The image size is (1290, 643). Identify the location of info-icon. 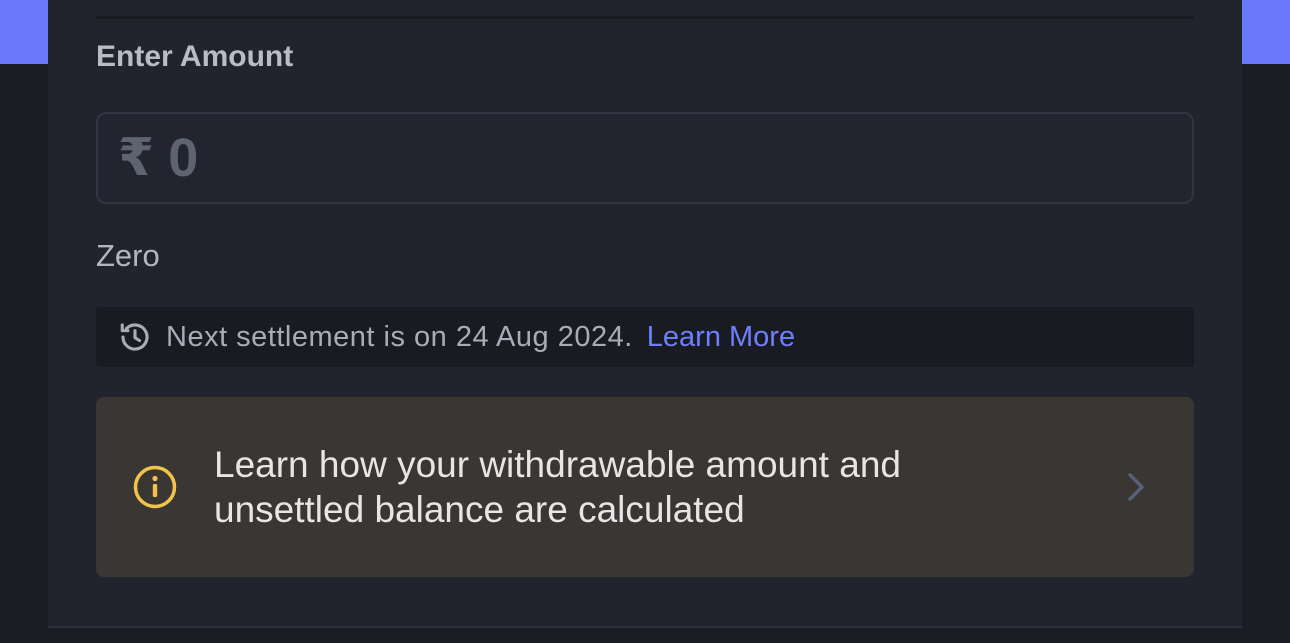
(155, 487).